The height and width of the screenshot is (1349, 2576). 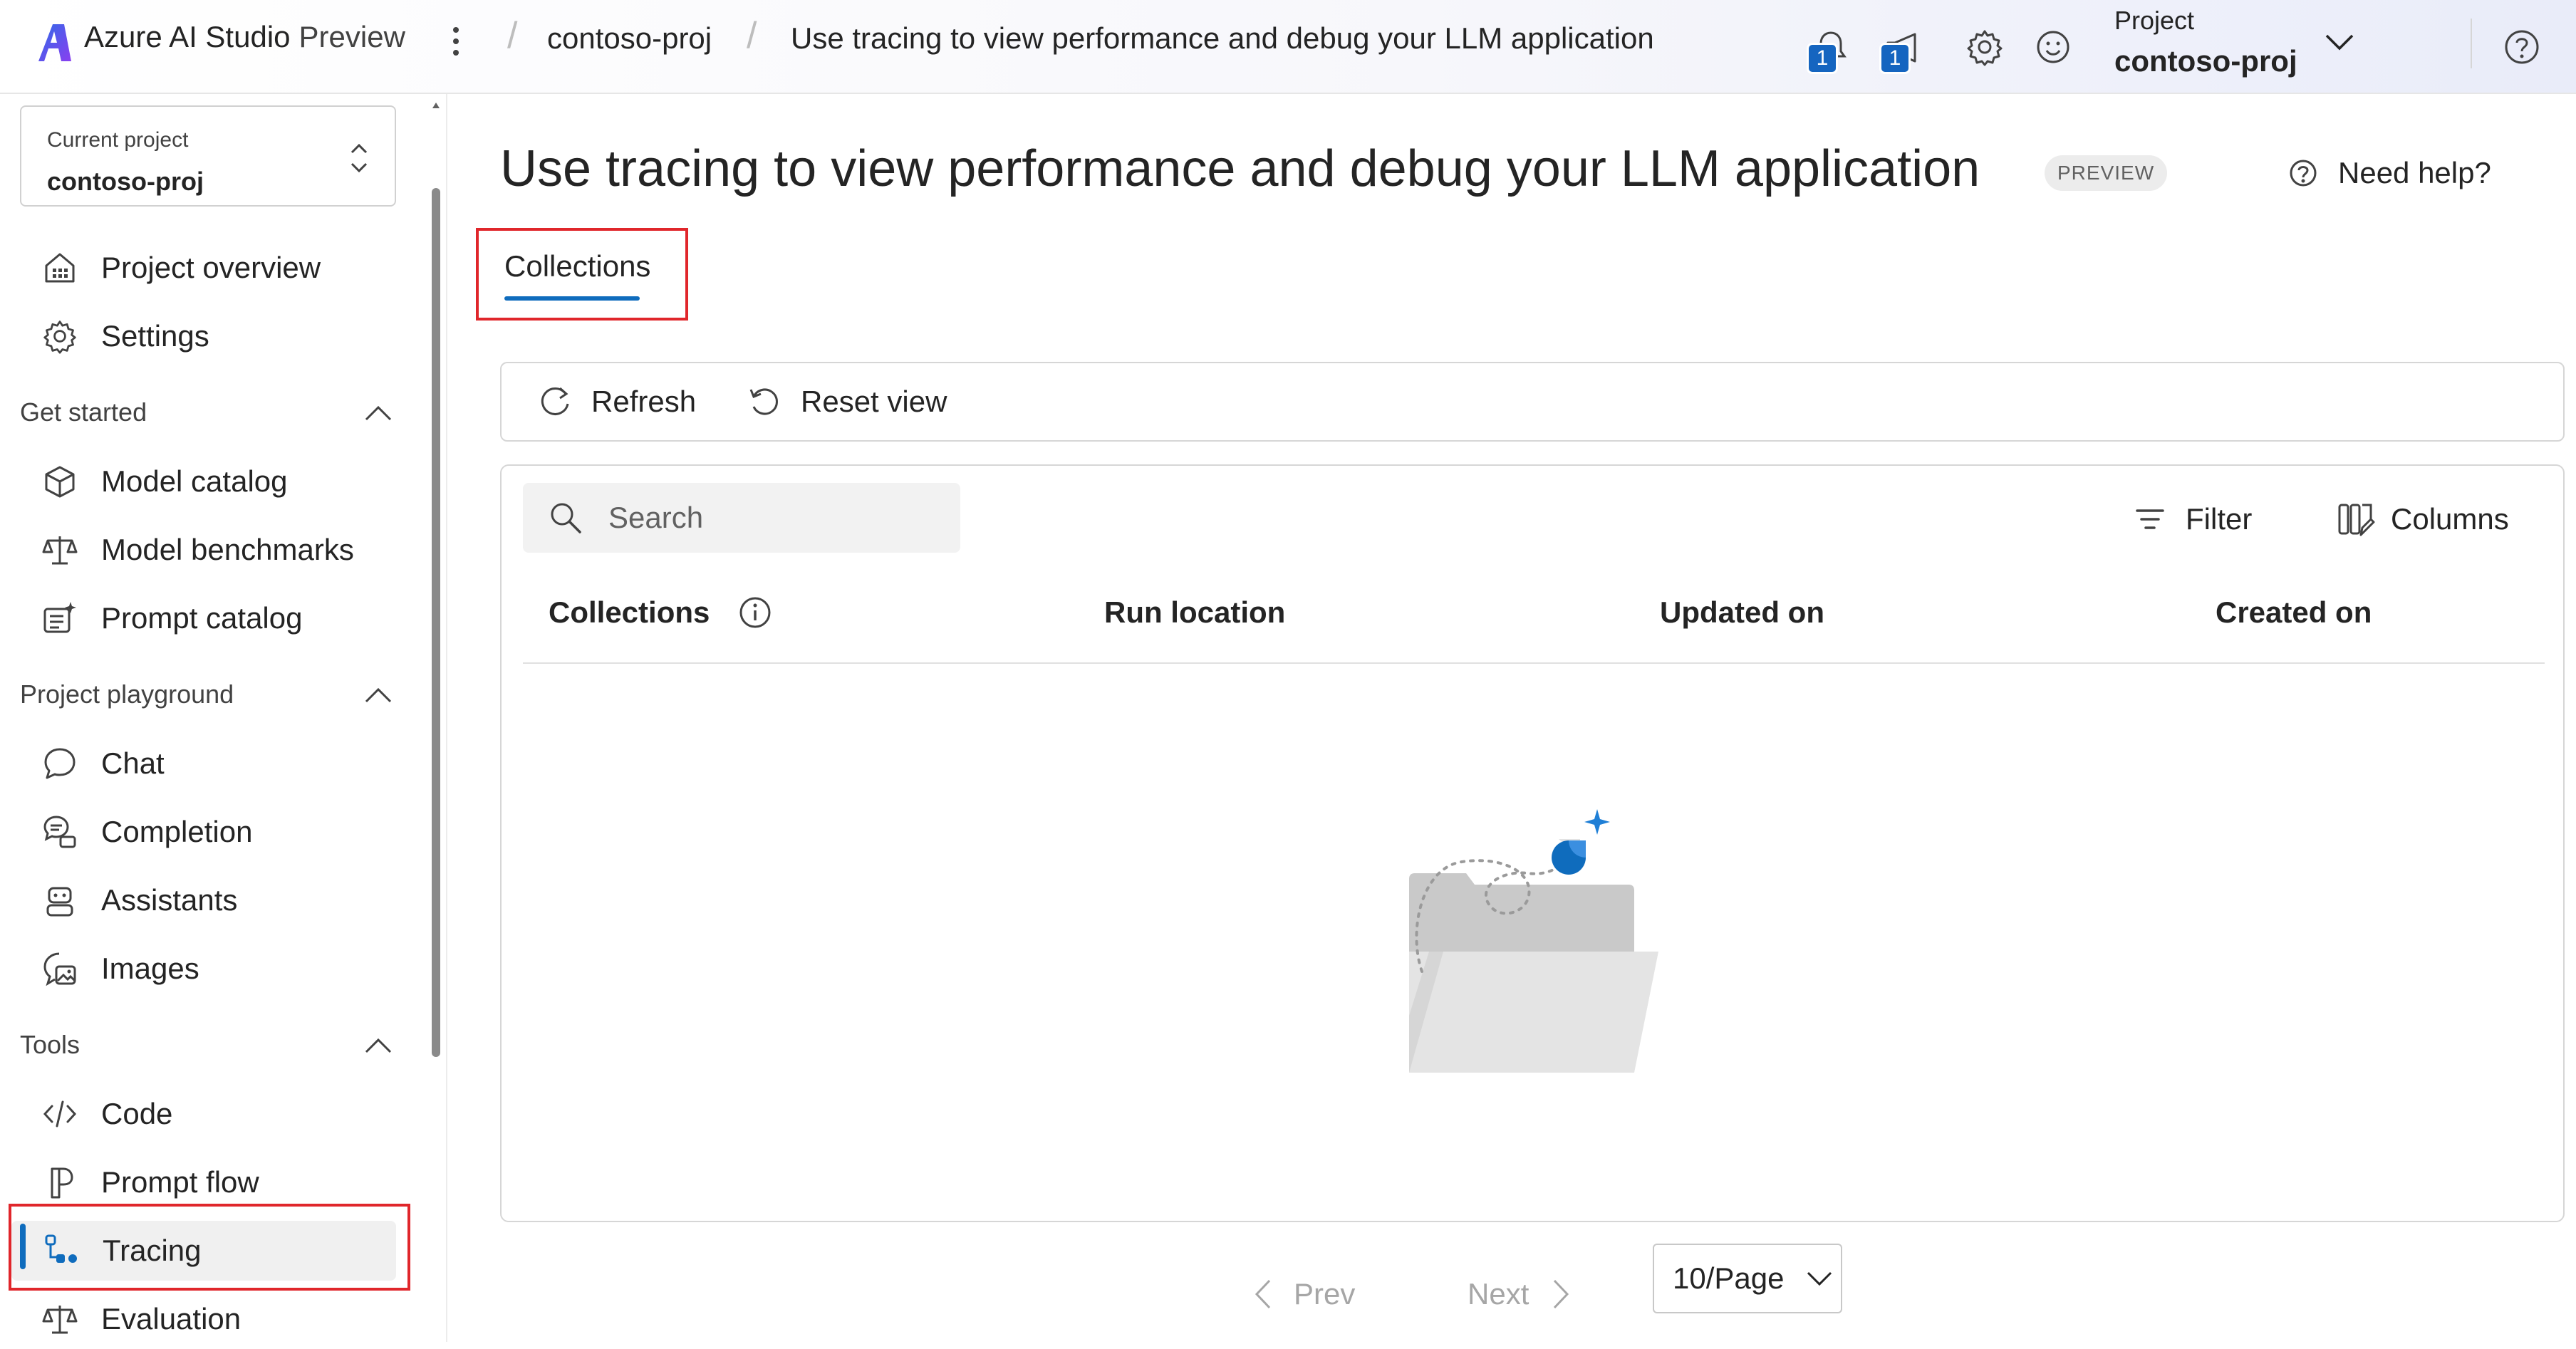 I want to click on prompt-flow-icon, so click(x=60, y=1182).